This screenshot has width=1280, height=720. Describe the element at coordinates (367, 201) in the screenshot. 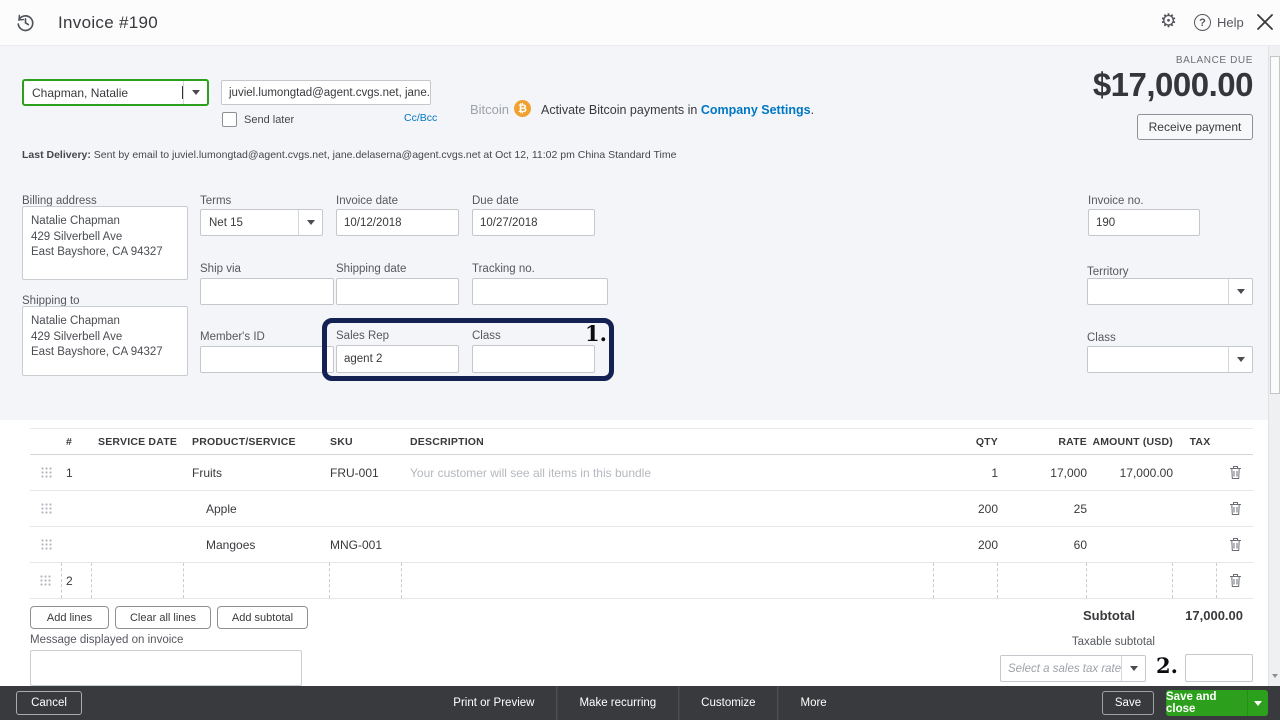

I see `invoice-date-label: Invoice date` at that location.